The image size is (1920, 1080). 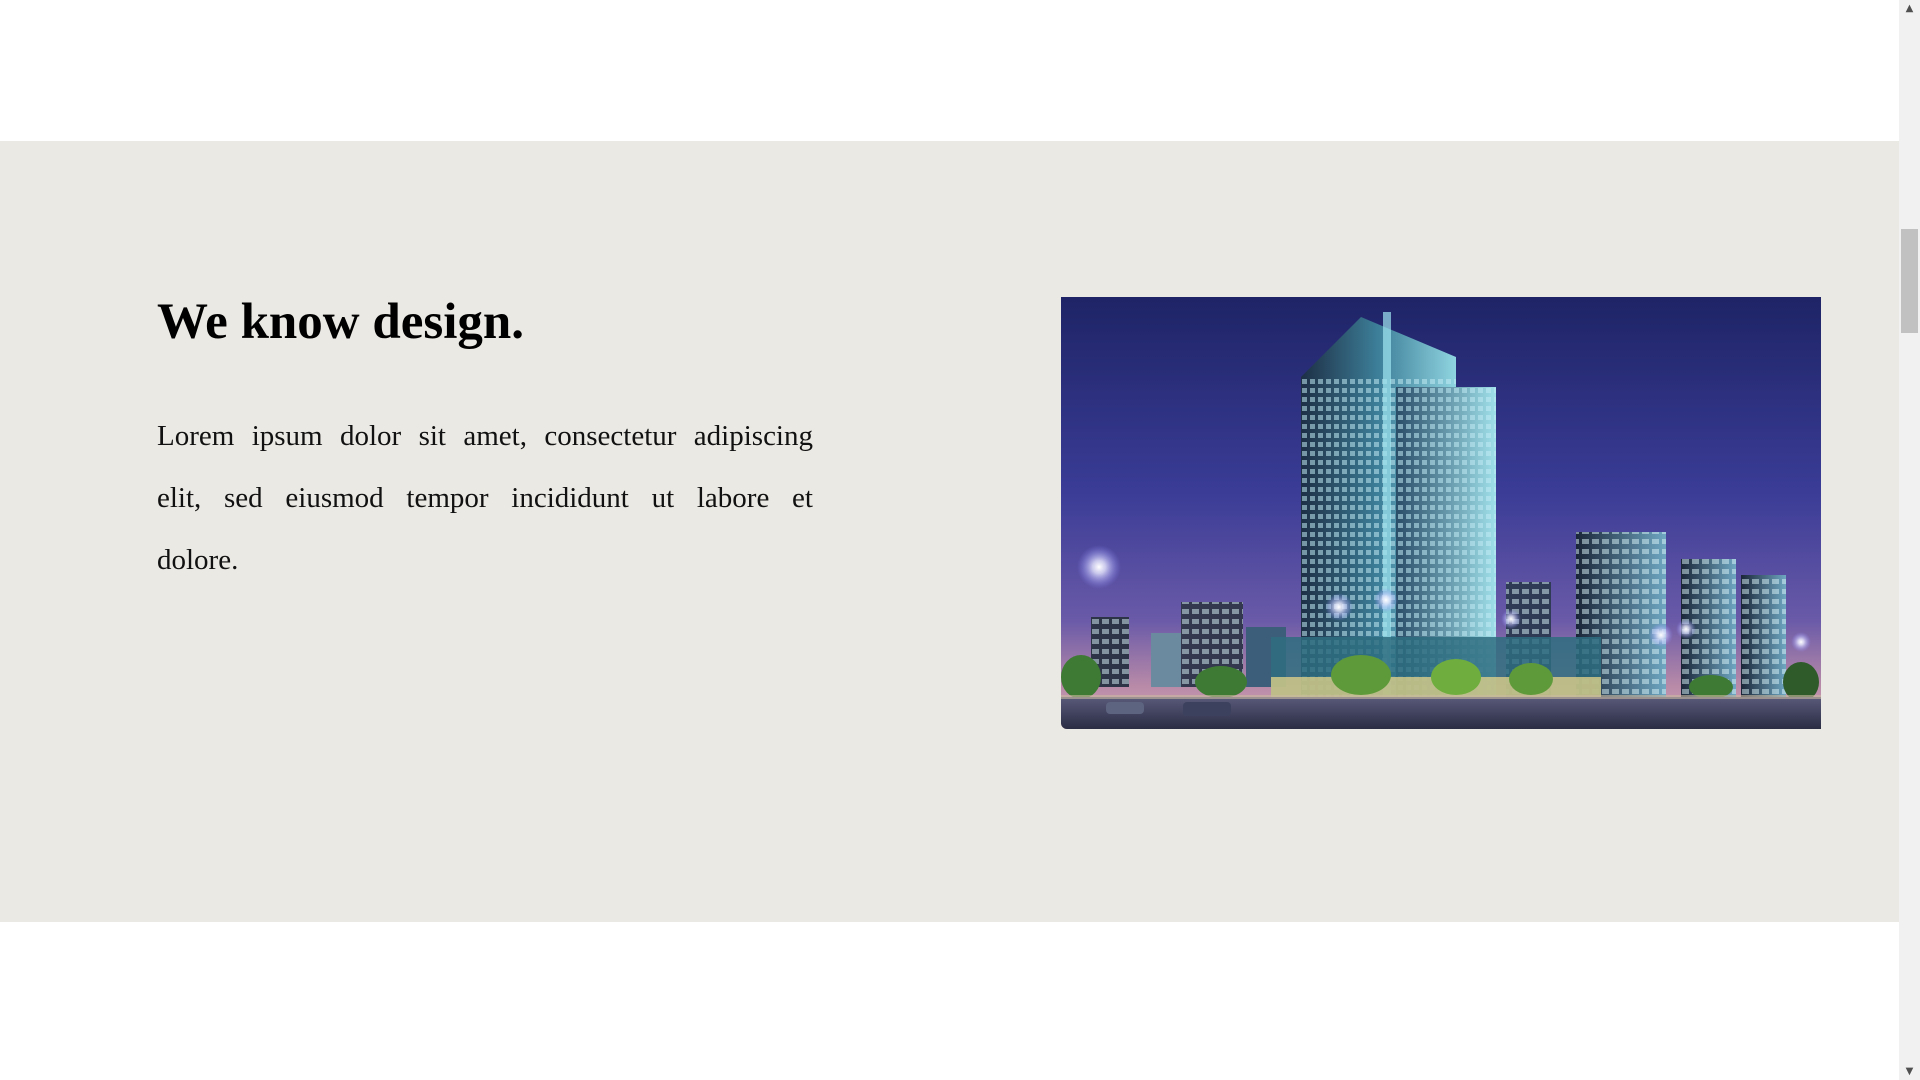 I want to click on scrollbar-thumb, so click(x=1909, y=281).